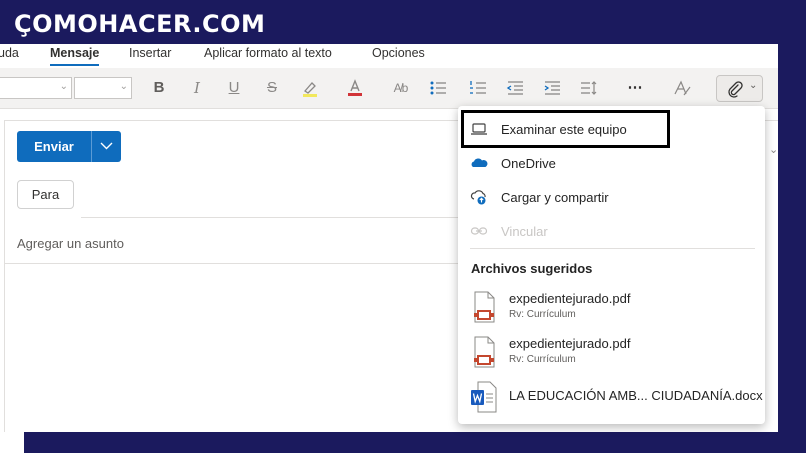 This screenshot has height=453, width=806. I want to click on send-button-group: Enviar, so click(69, 146).